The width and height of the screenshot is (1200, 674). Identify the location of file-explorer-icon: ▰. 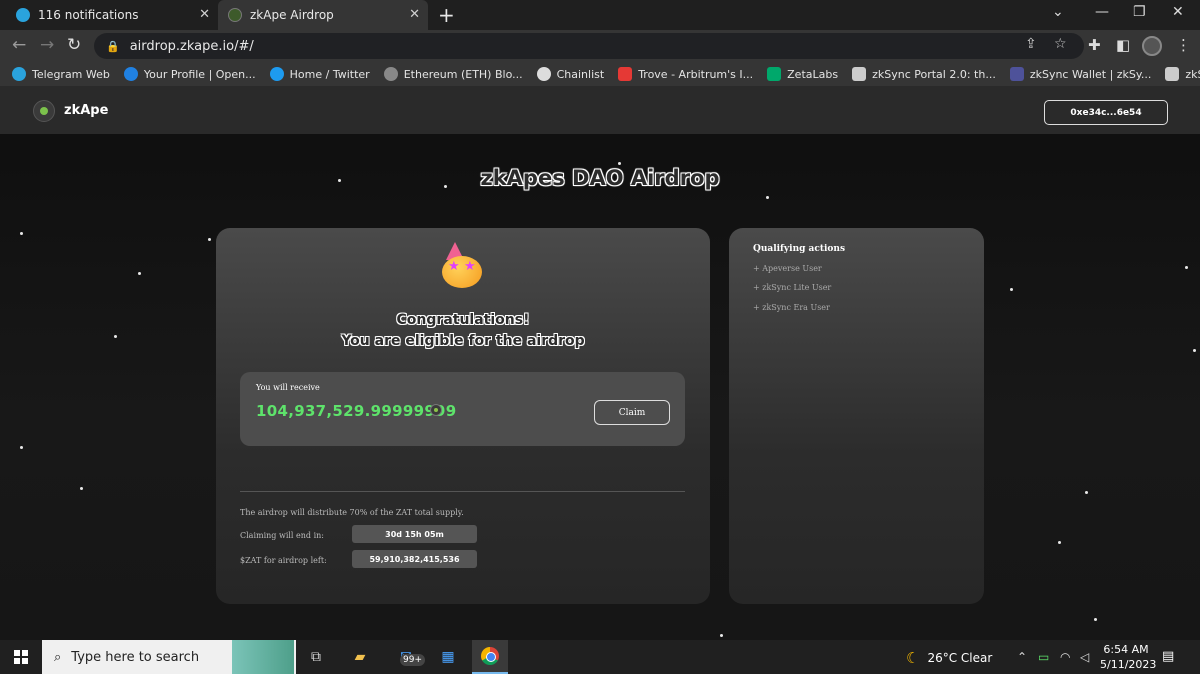
(360, 657).